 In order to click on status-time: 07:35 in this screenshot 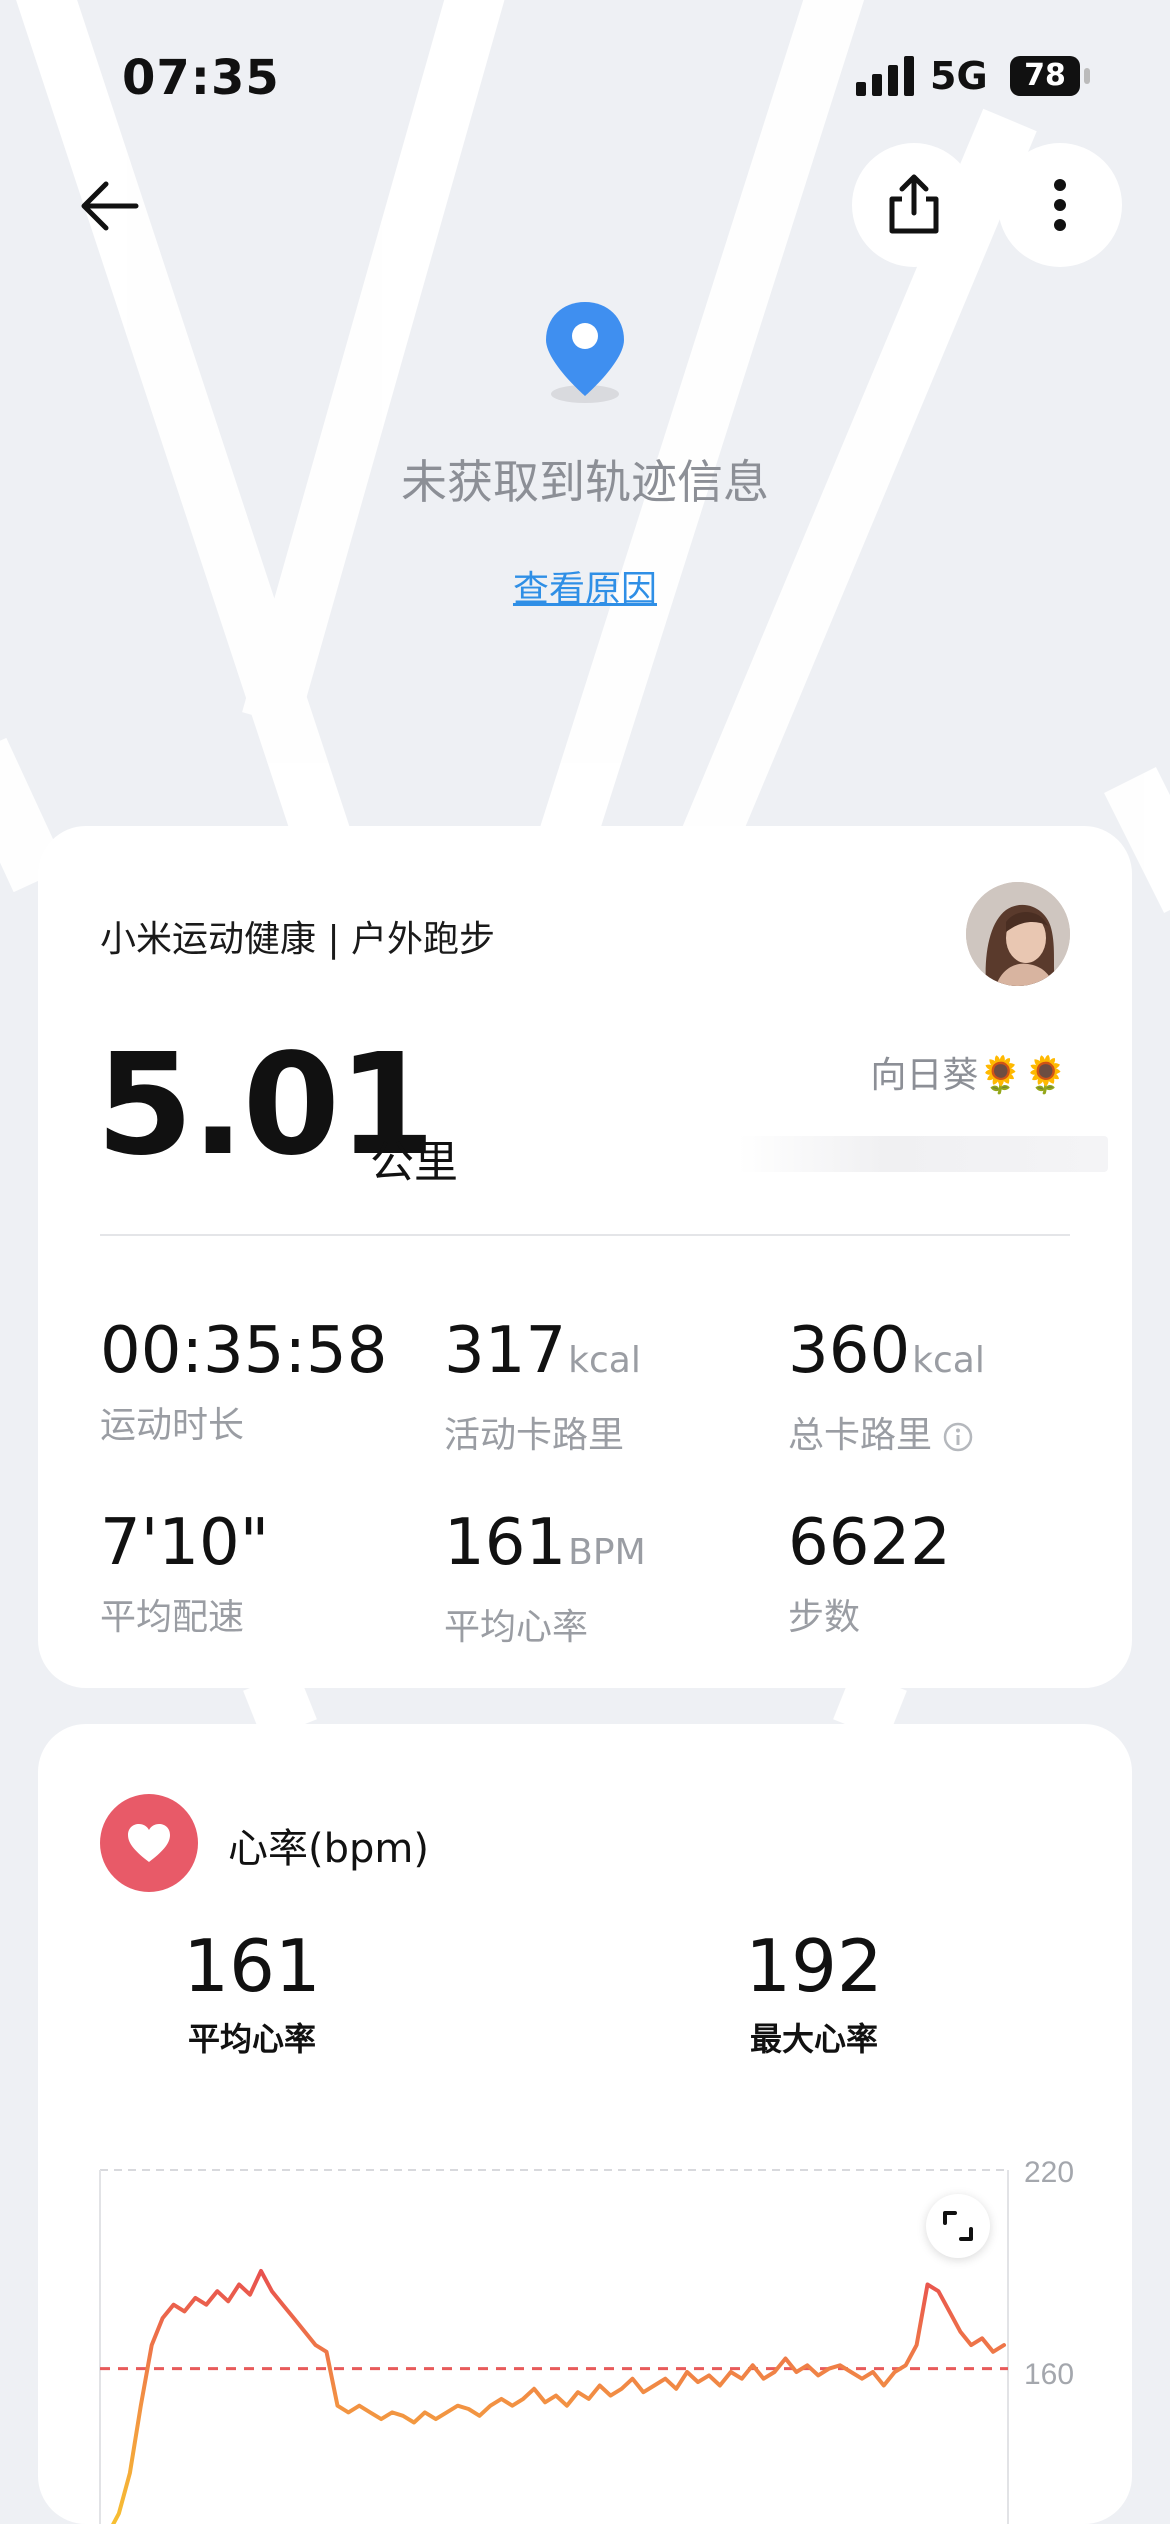, I will do `click(201, 78)`.